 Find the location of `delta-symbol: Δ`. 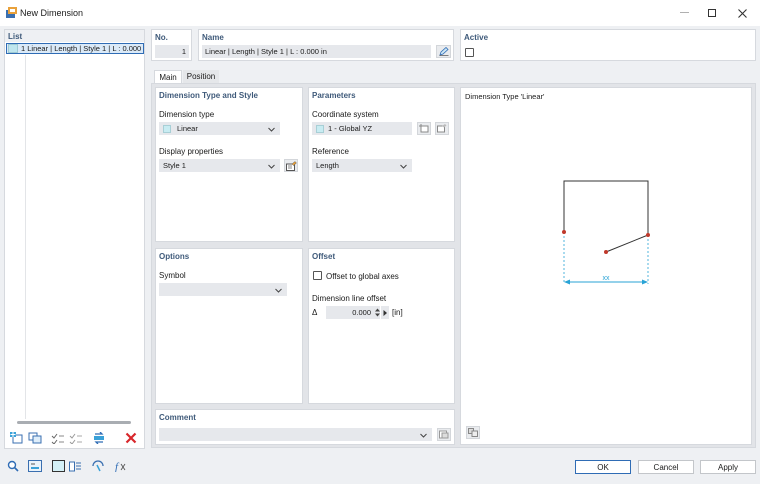

delta-symbol: Δ is located at coordinates (315, 312).